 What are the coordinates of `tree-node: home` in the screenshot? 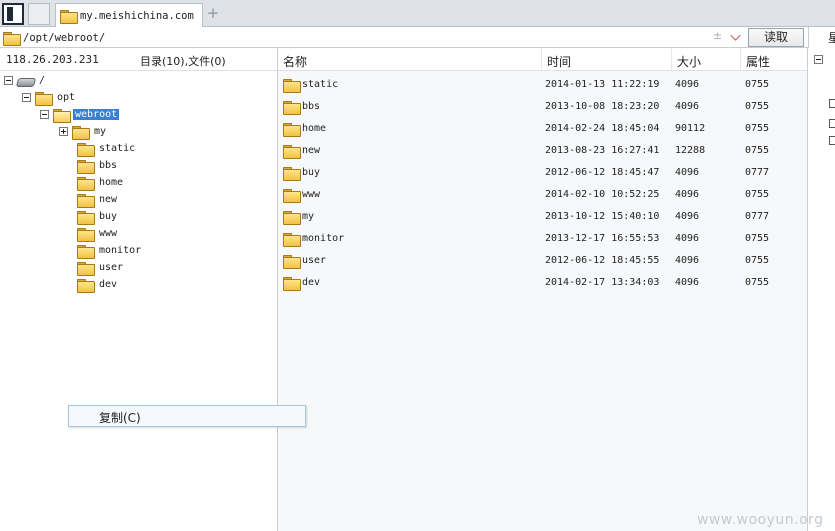 It's located at (100, 182).